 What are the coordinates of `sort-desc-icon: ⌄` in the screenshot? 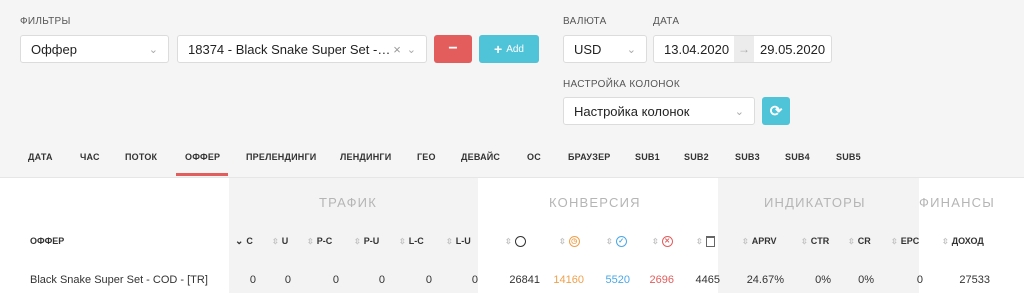 It's located at (239, 241).